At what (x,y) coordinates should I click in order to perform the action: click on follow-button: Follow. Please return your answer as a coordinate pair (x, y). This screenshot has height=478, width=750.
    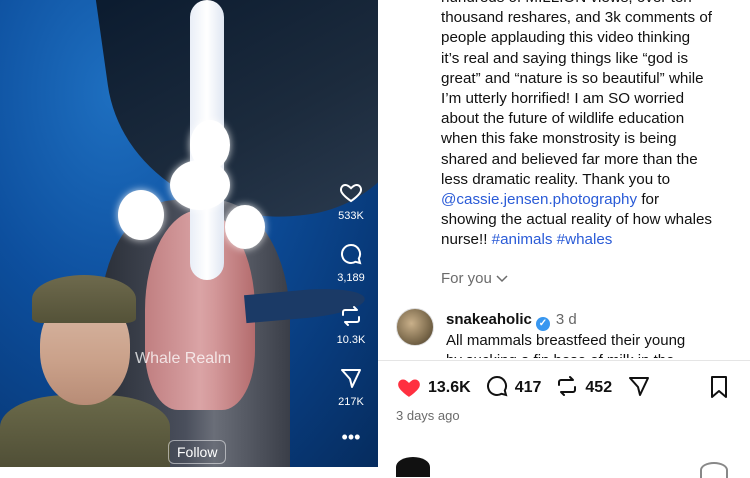
    Looking at the image, I should click on (197, 452).